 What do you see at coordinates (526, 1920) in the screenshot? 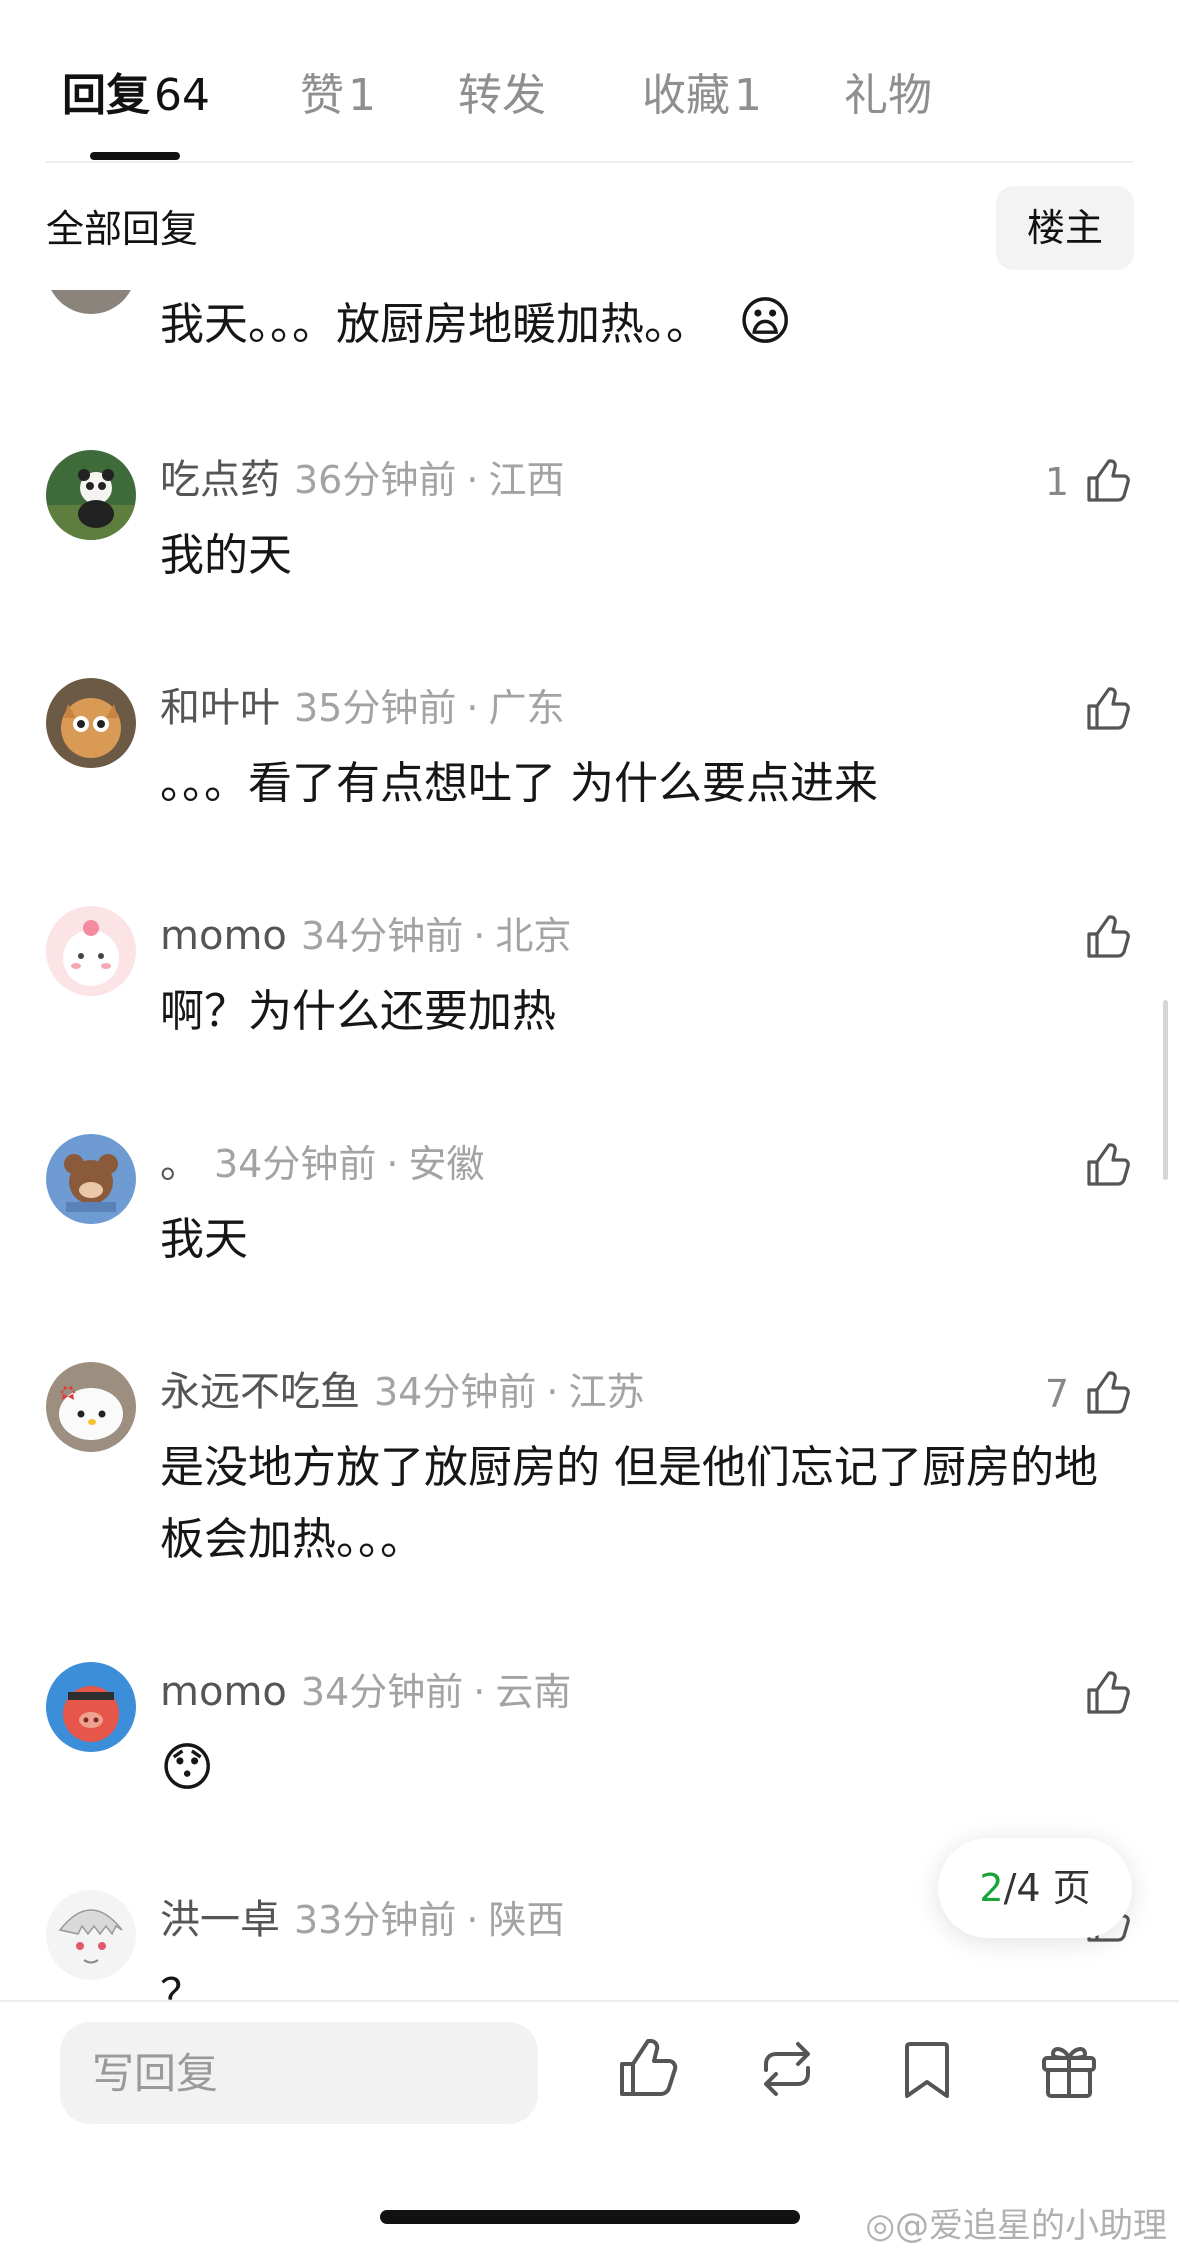
I see `location: 陕西` at bounding box center [526, 1920].